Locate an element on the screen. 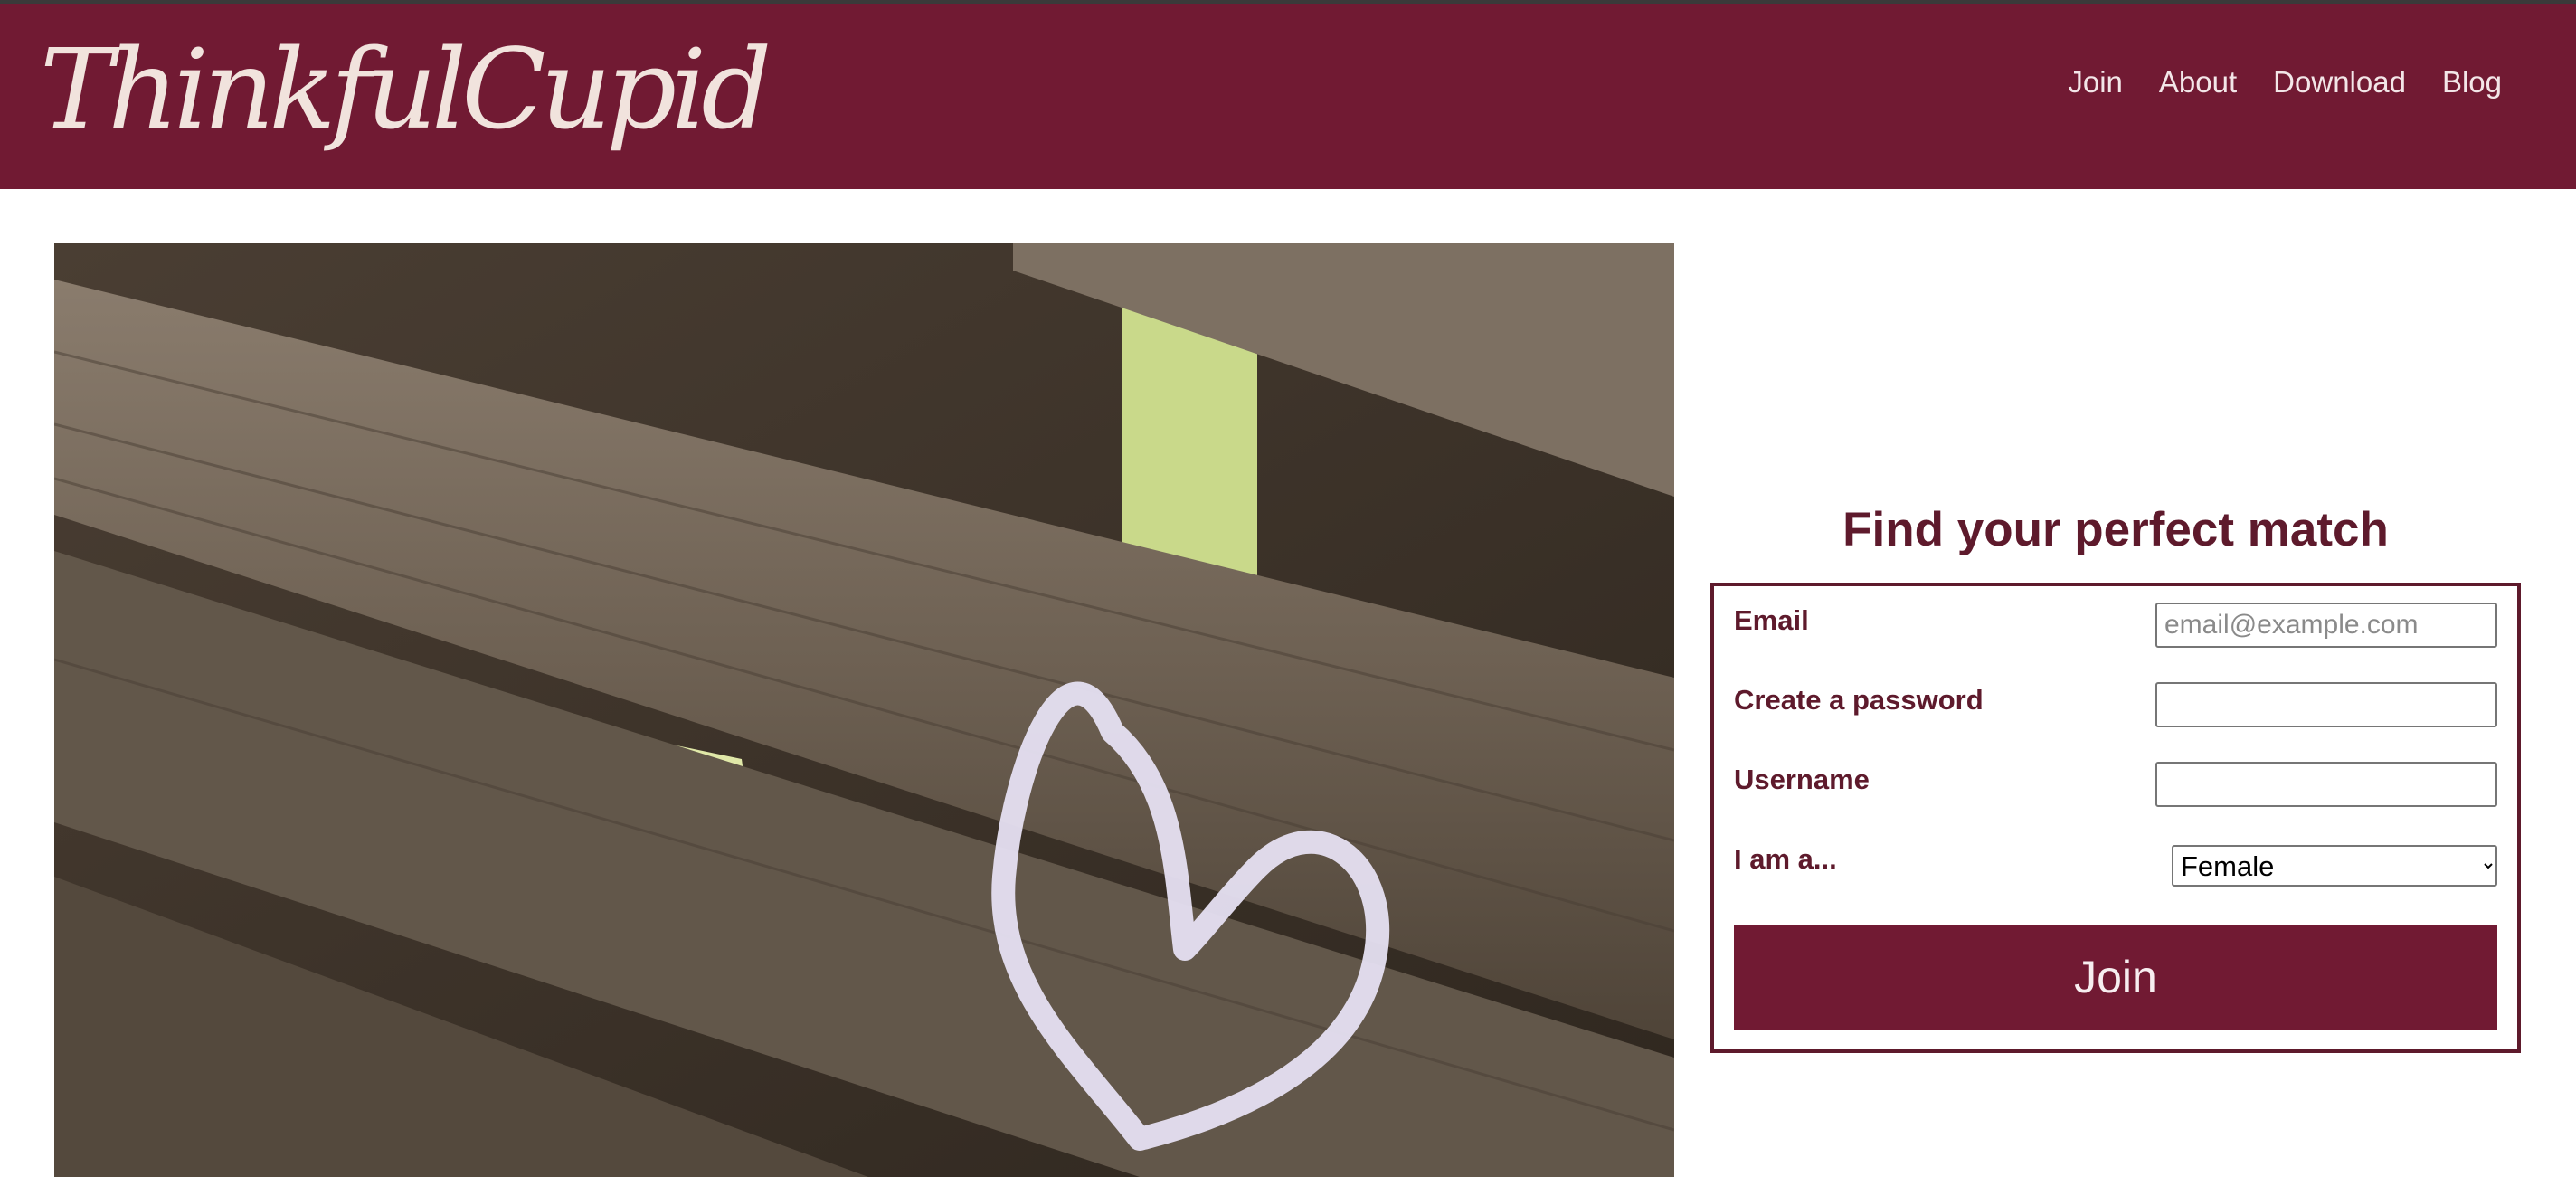  gender-select: Female is located at coordinates (2334, 866).